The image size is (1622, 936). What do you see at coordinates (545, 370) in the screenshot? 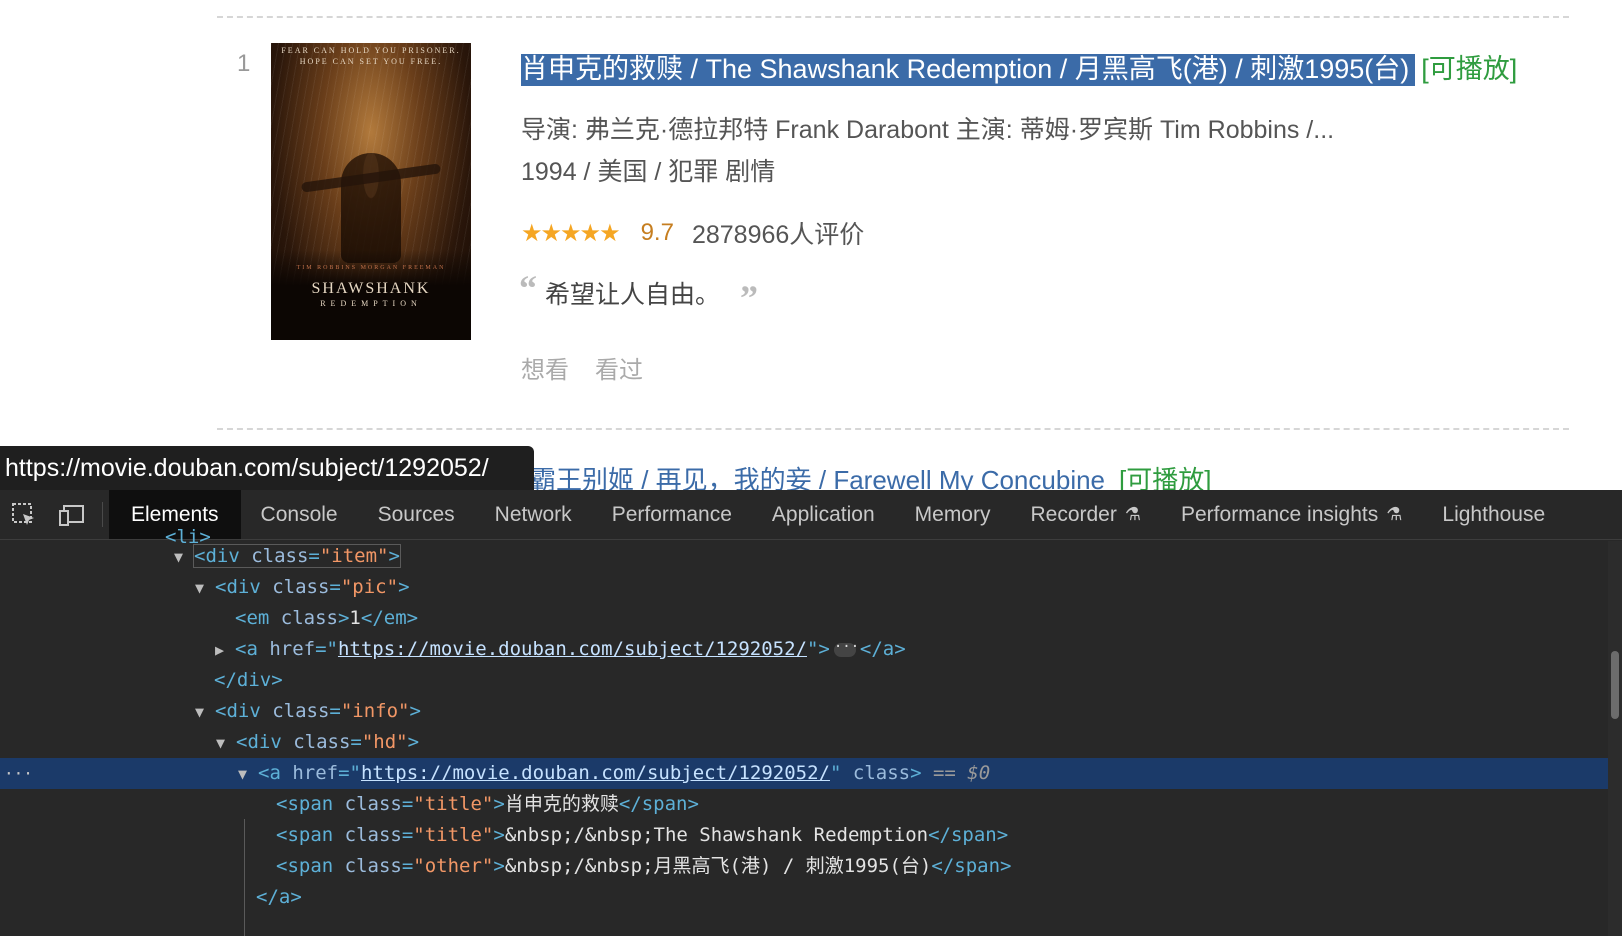
I see `want-to-watch-button: 想看` at bounding box center [545, 370].